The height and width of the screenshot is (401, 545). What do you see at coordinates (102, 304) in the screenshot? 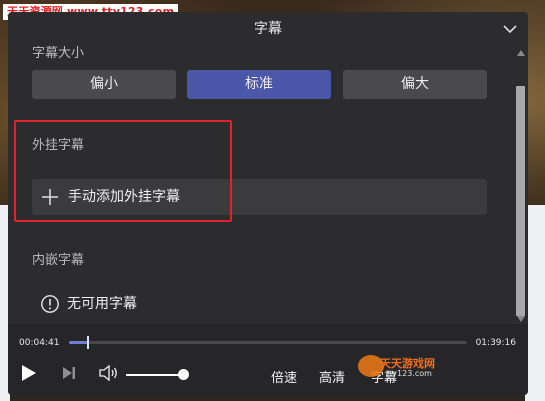
I see `no-subtitles-label: 无可用字幕` at bounding box center [102, 304].